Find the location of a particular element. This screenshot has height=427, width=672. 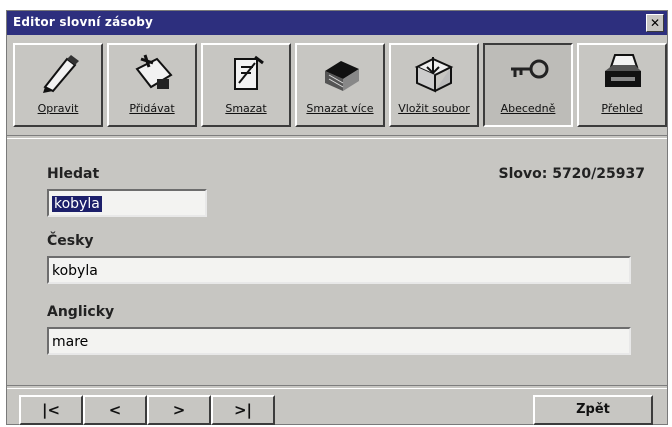

delete-more-button-label: Smazat více is located at coordinates (340, 108).